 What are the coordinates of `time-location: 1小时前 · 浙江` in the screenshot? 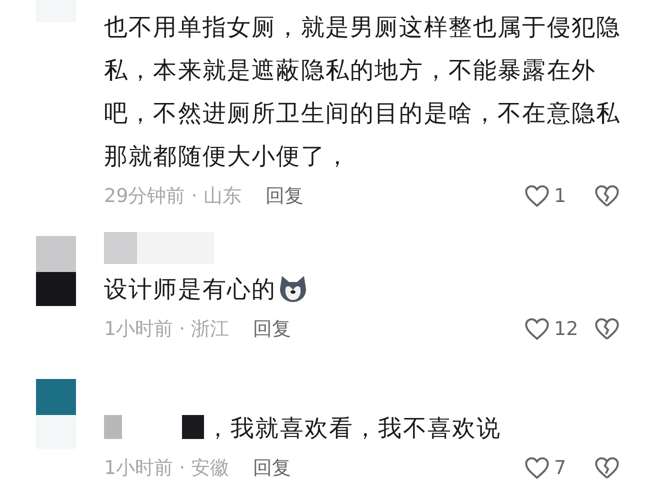 It's located at (167, 329).